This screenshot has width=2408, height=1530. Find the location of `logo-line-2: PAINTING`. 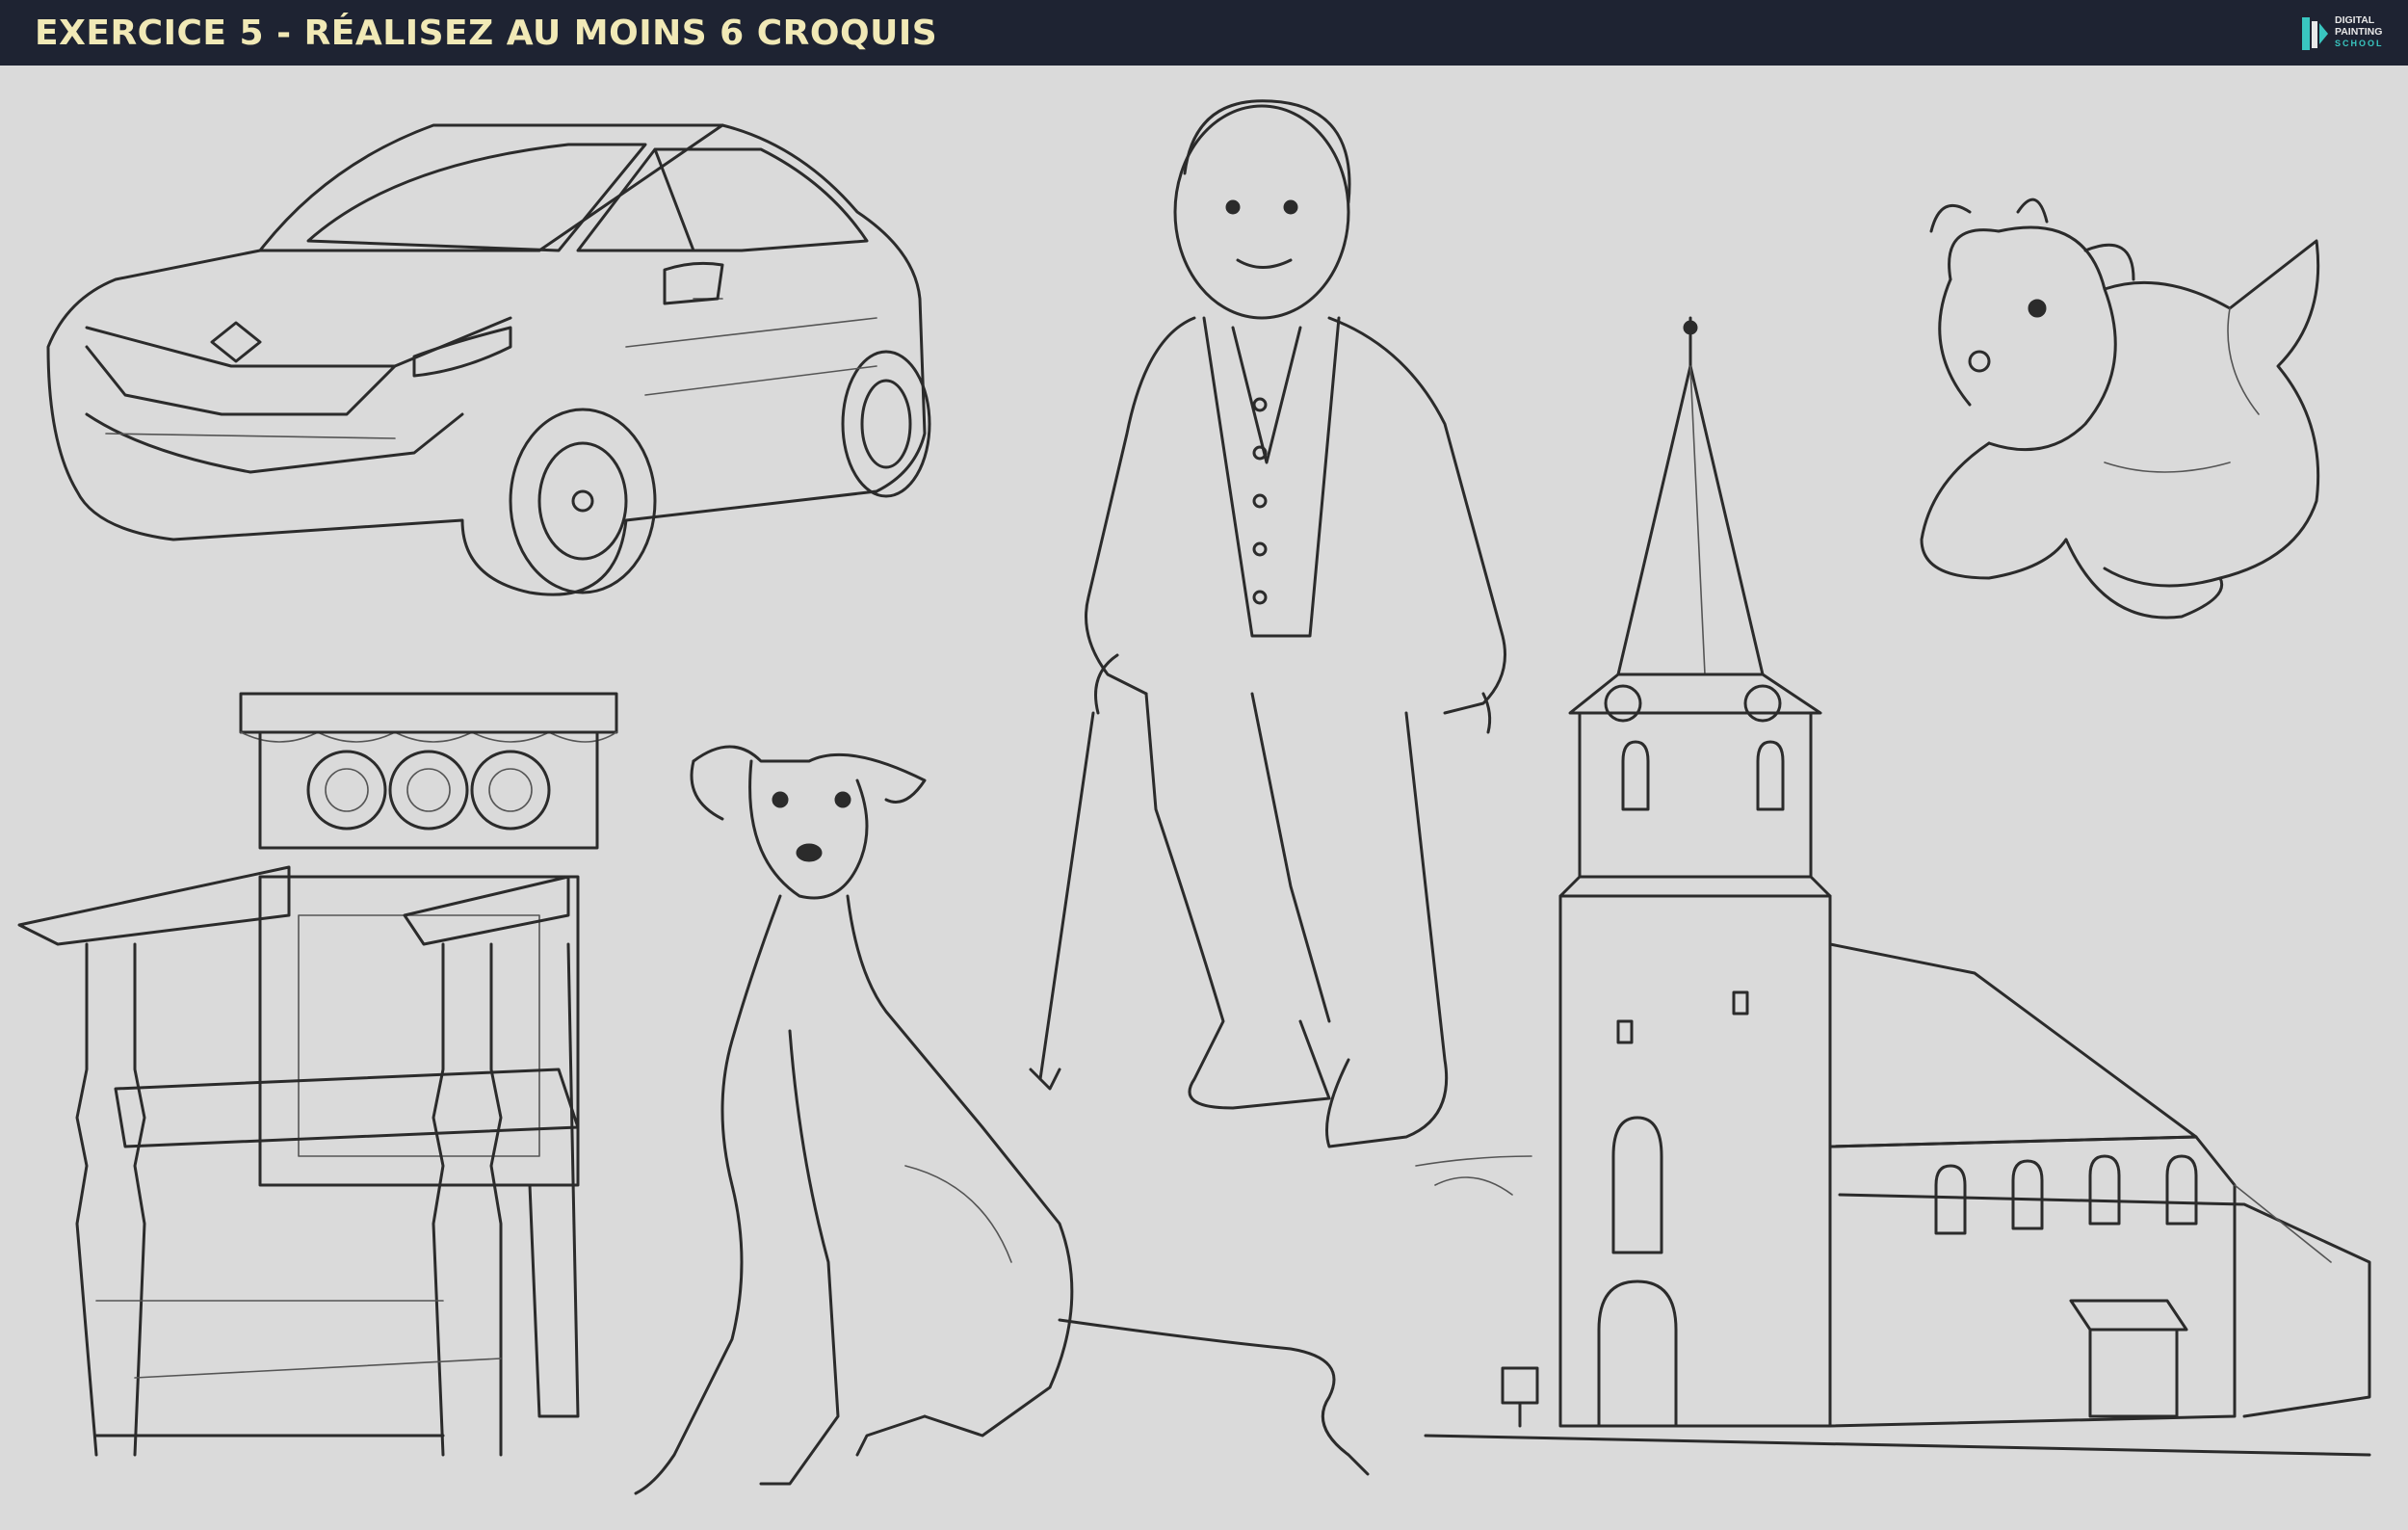

logo-line-2: PAINTING is located at coordinates (2359, 32).